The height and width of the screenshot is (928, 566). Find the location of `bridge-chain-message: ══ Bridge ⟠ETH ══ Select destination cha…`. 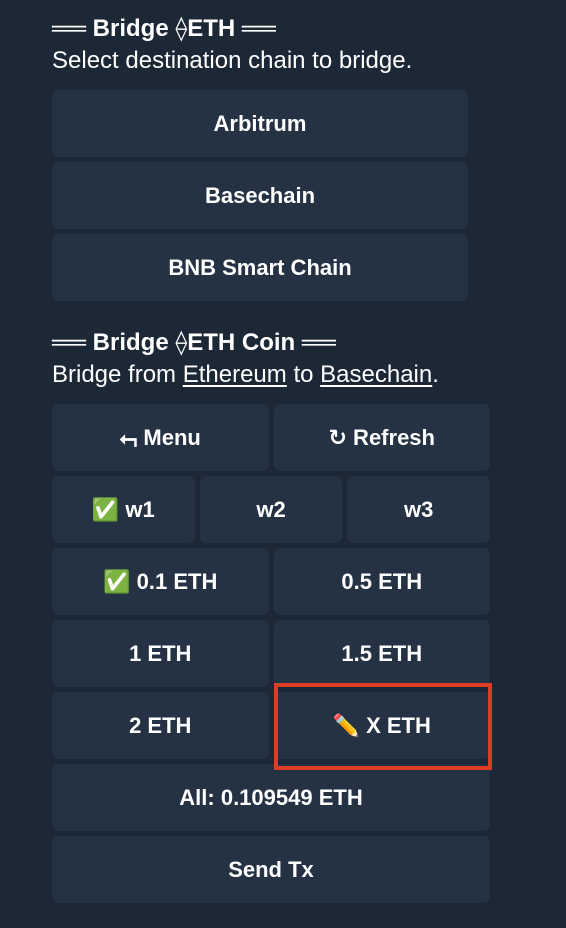

bridge-chain-message: ══ Bridge ⟠ETH ══ Select destination cha… is located at coordinates (232, 45).